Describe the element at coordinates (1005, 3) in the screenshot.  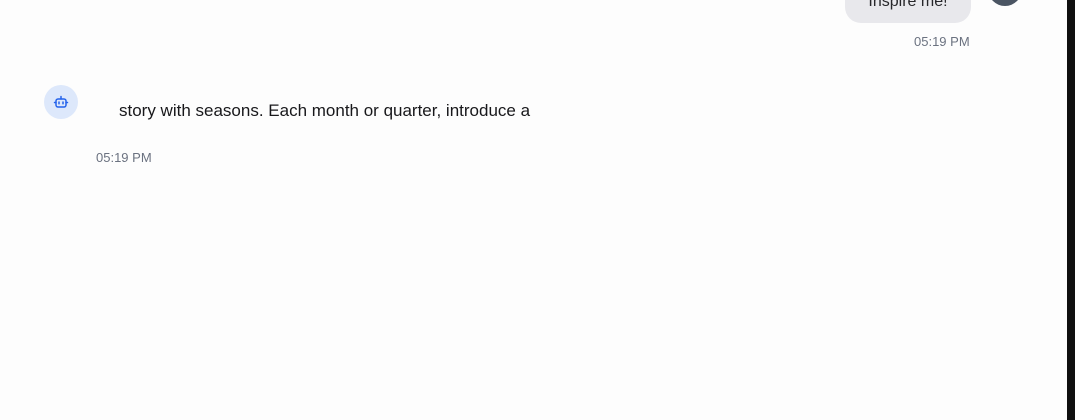
I see `user-avatar` at that location.